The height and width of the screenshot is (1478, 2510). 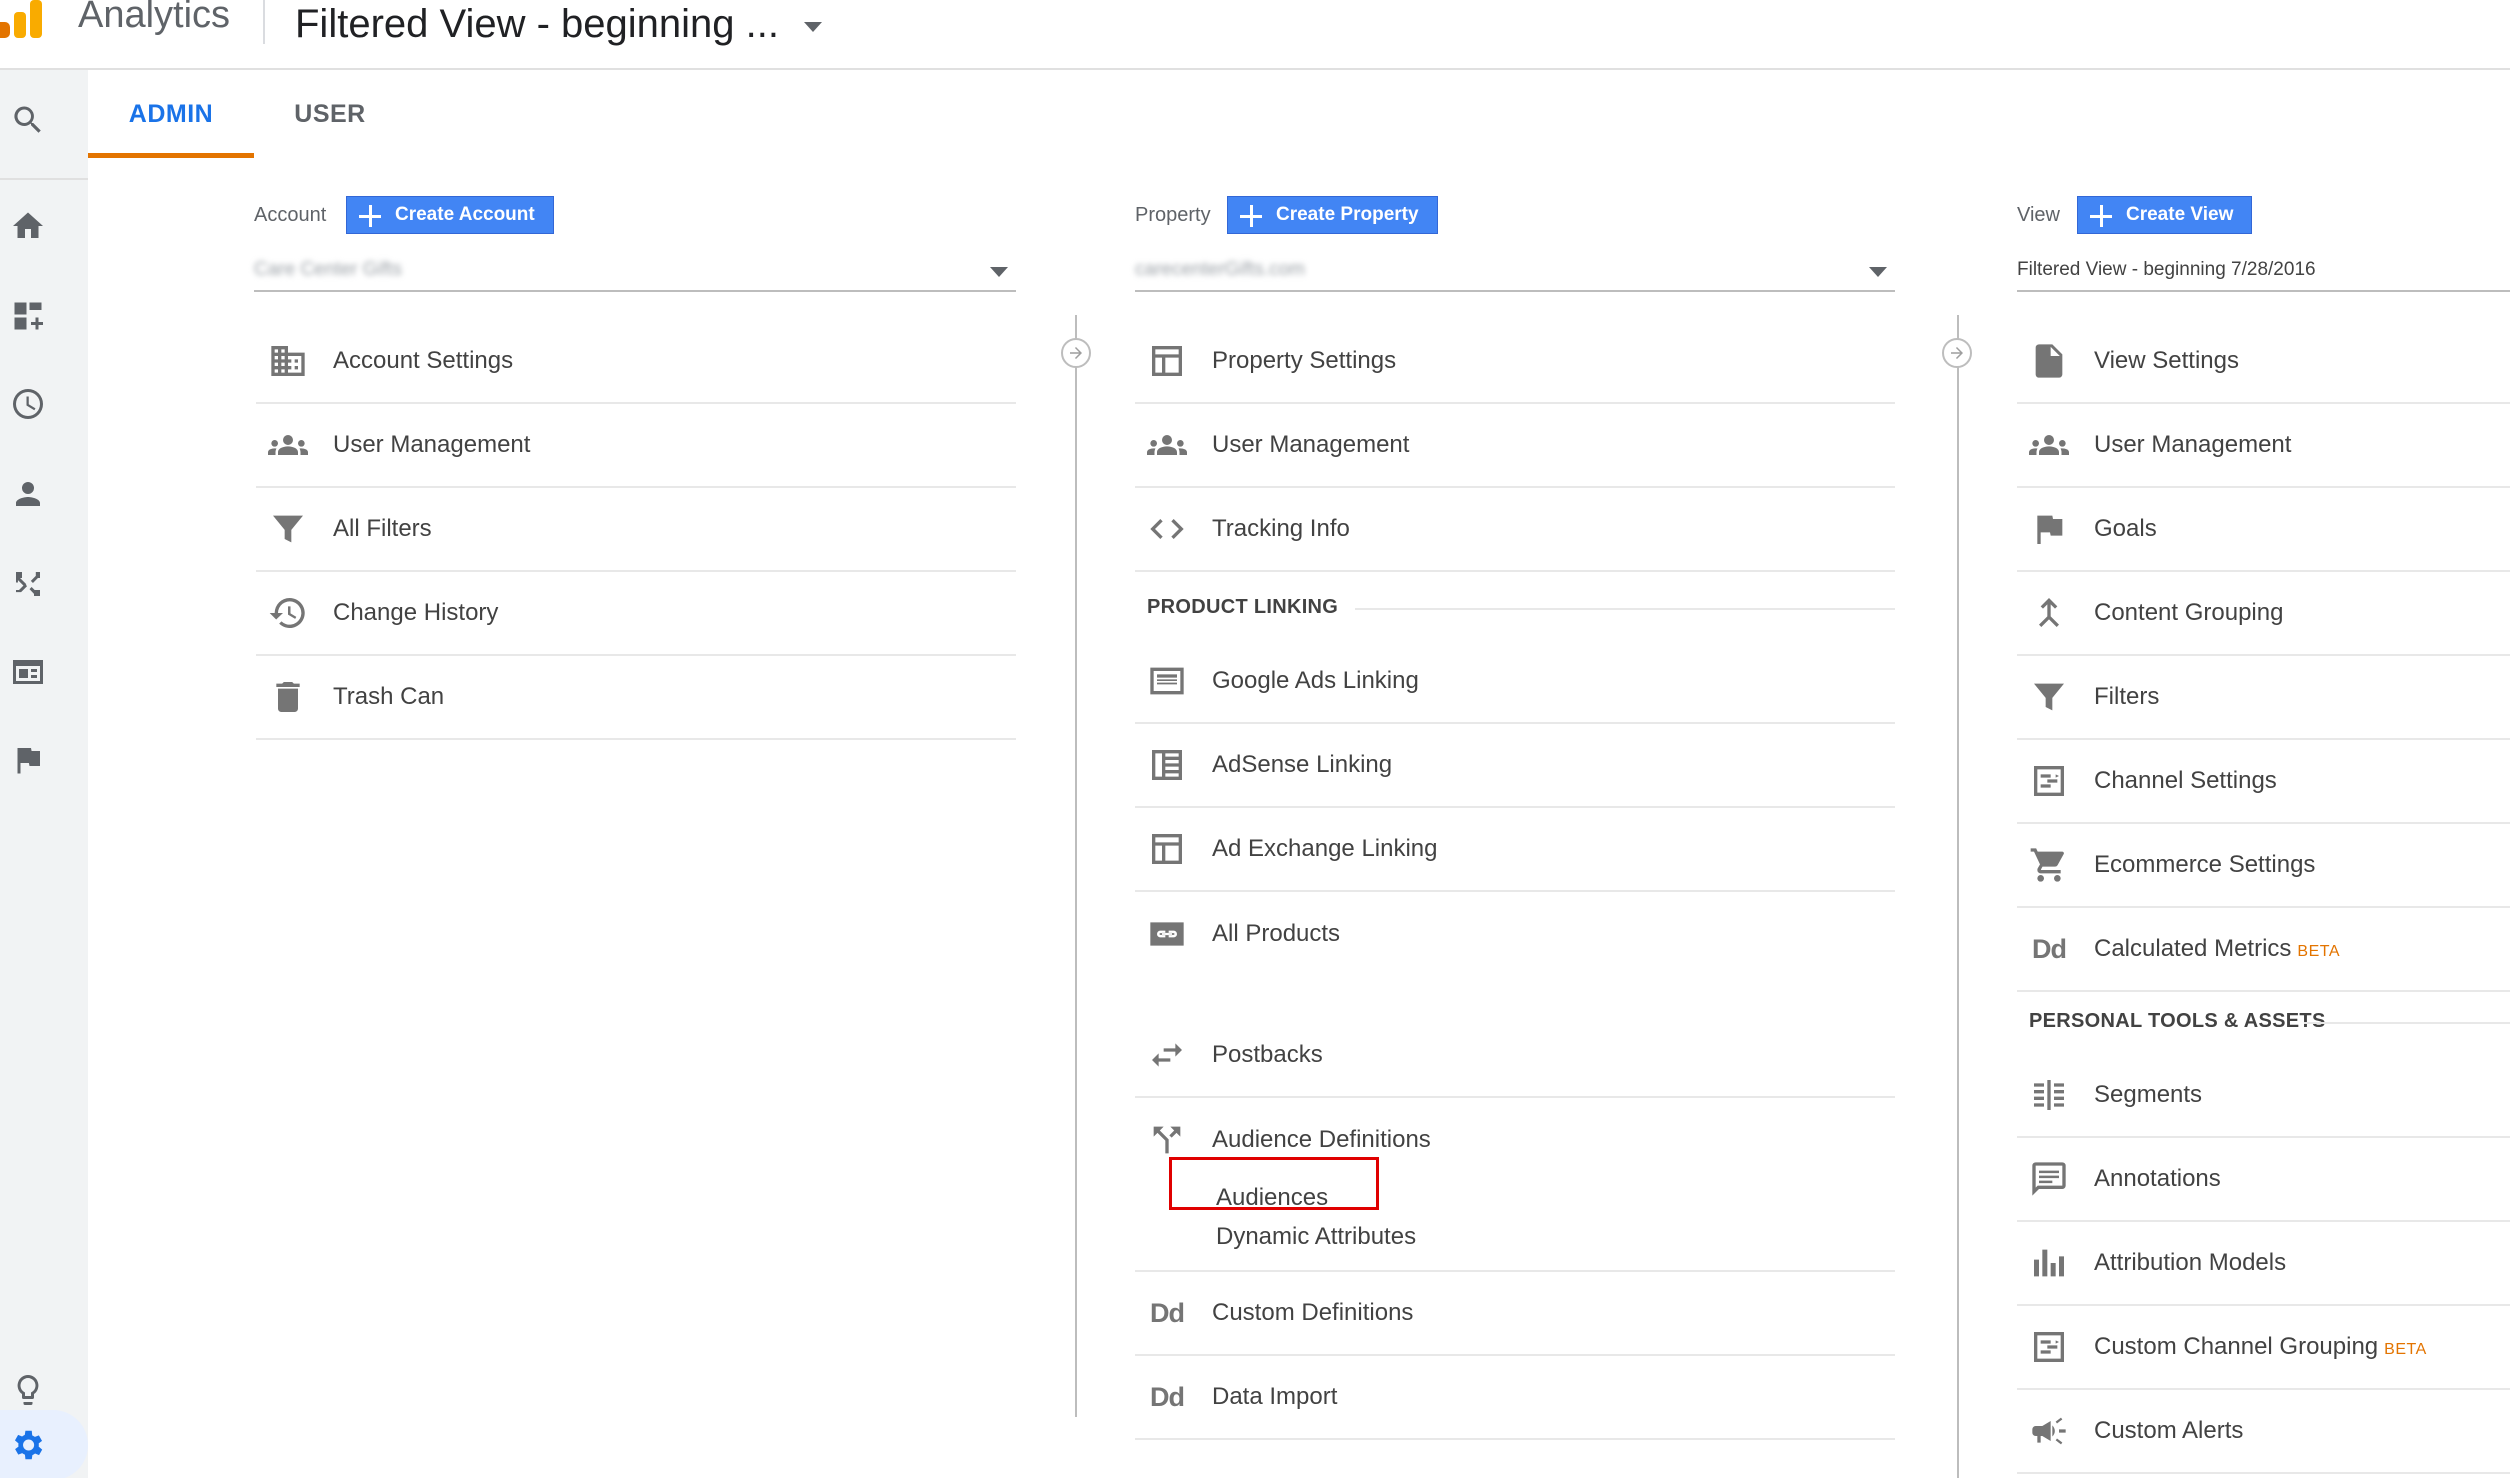 What do you see at coordinates (1315, 680) in the screenshot?
I see `menu-label: Google Ads Linking` at bounding box center [1315, 680].